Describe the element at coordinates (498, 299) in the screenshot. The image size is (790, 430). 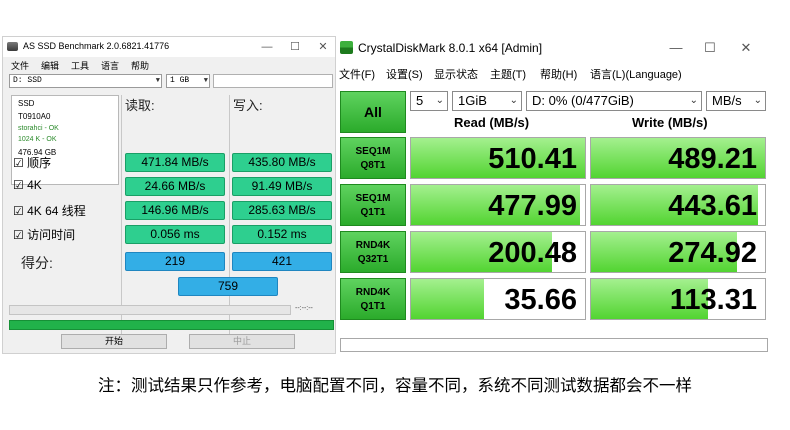
I see `read-result-cell: 35.66` at that location.